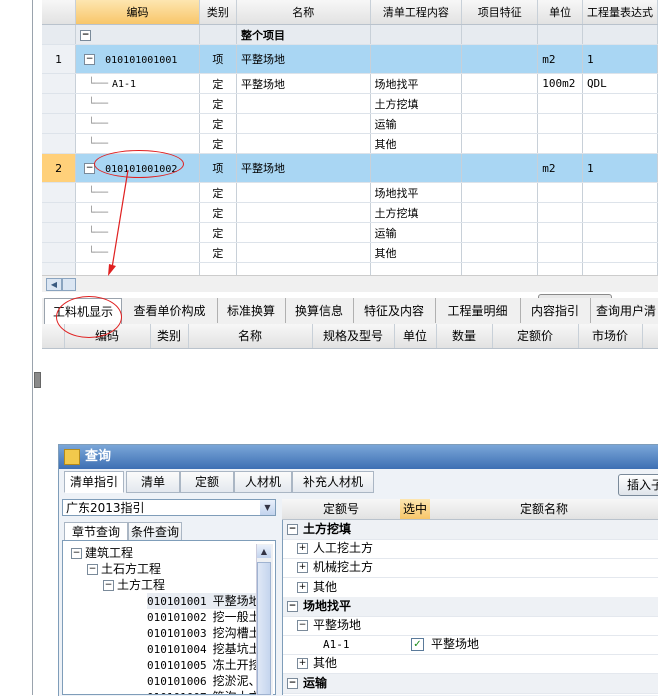  I want to click on tree-leaf-item: 010101003 挖沟槽土, so click(204, 633).